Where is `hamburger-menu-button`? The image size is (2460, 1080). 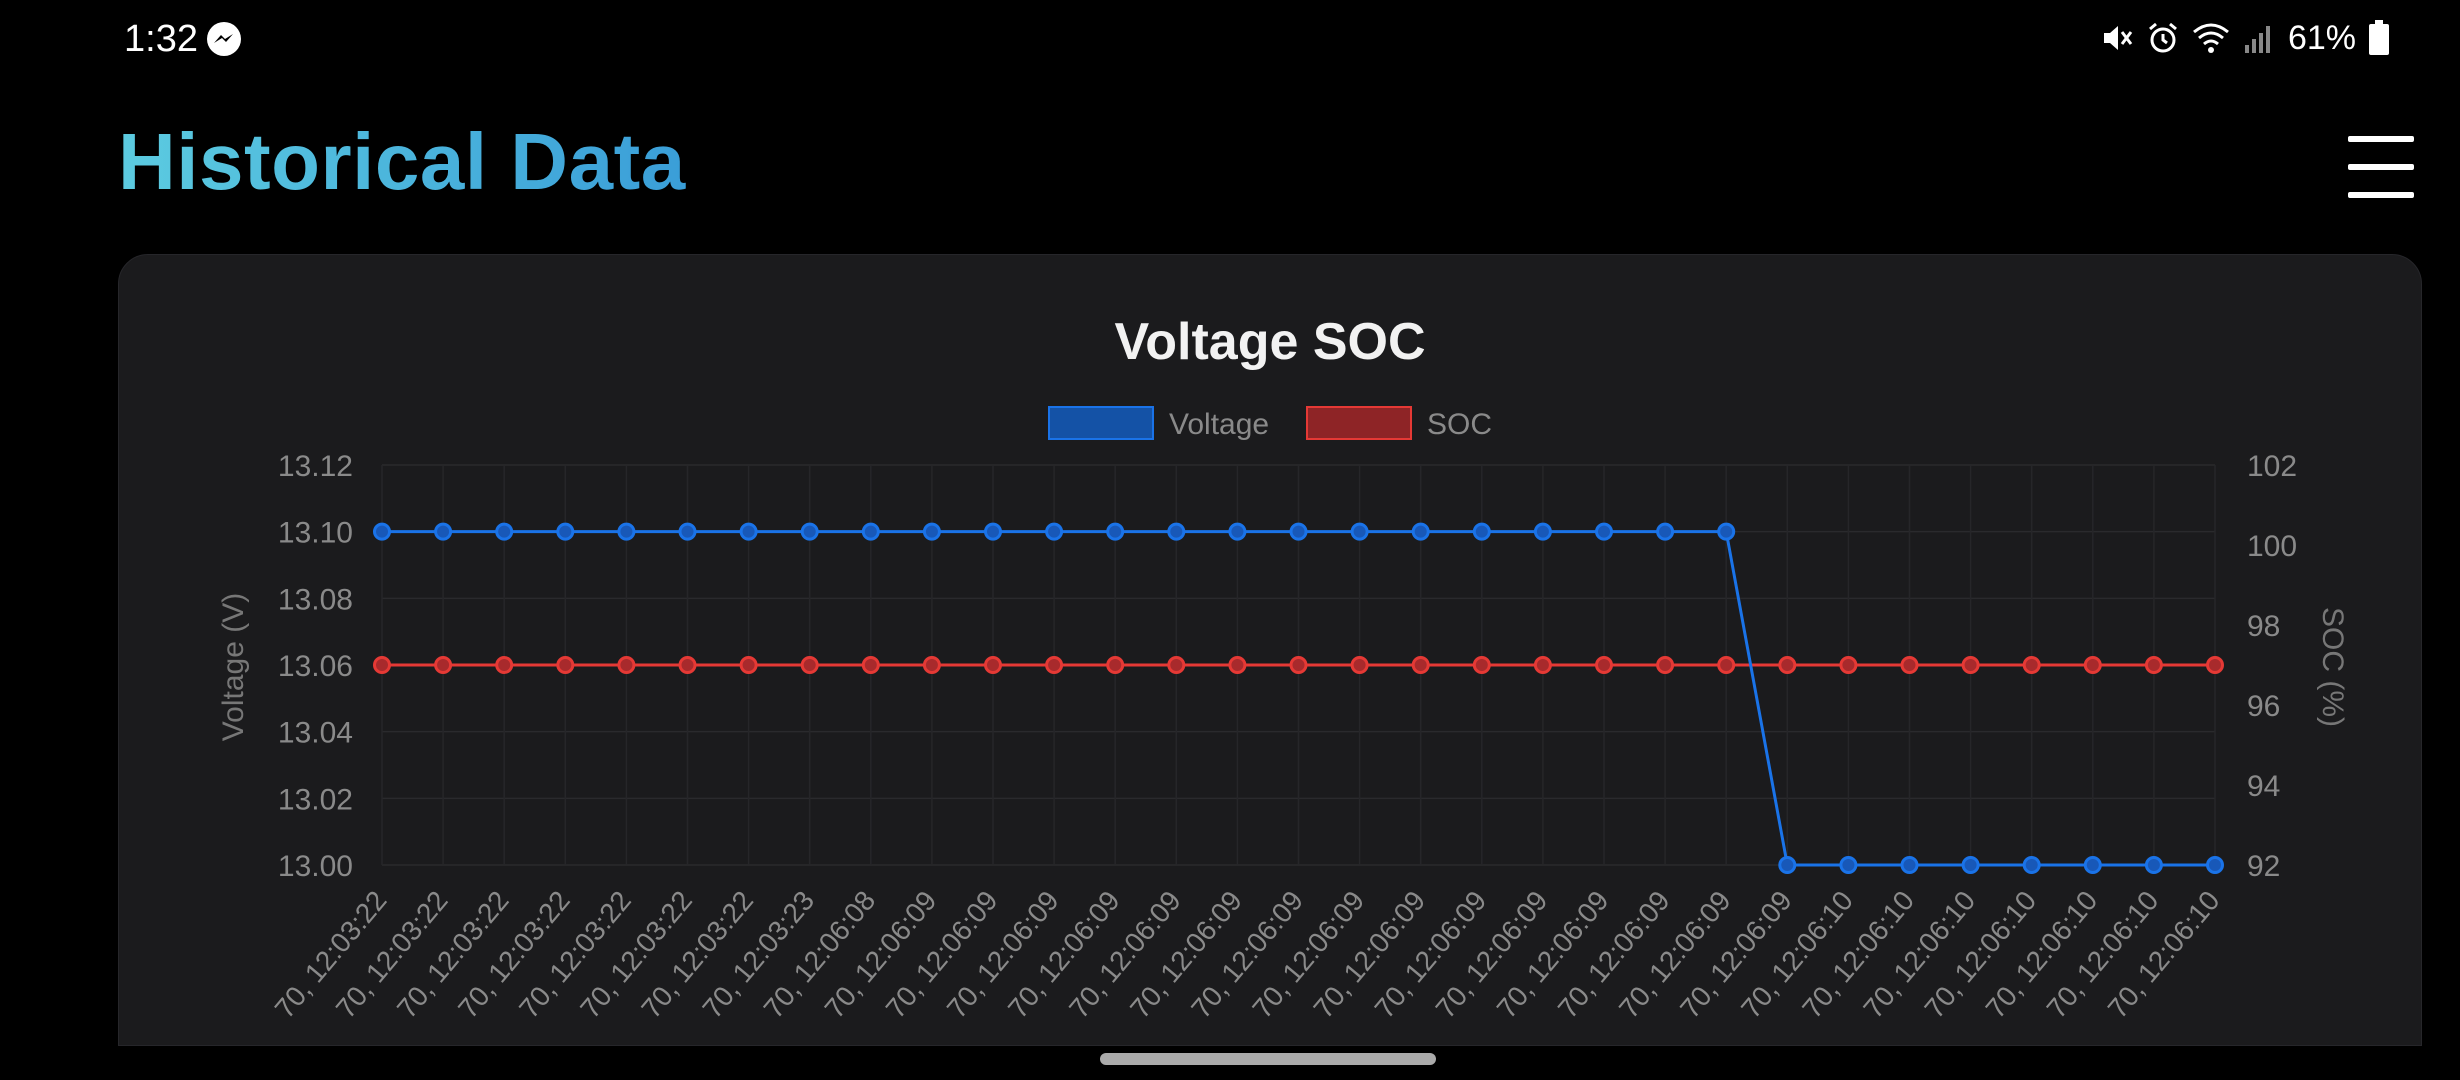 hamburger-menu-button is located at coordinates (2381, 166).